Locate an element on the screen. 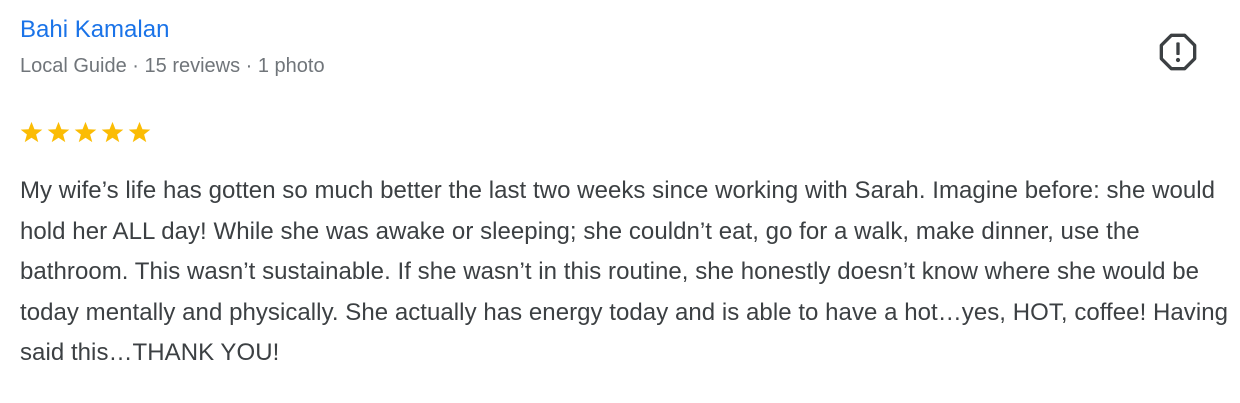  report-flag-icon is located at coordinates (1178, 52).